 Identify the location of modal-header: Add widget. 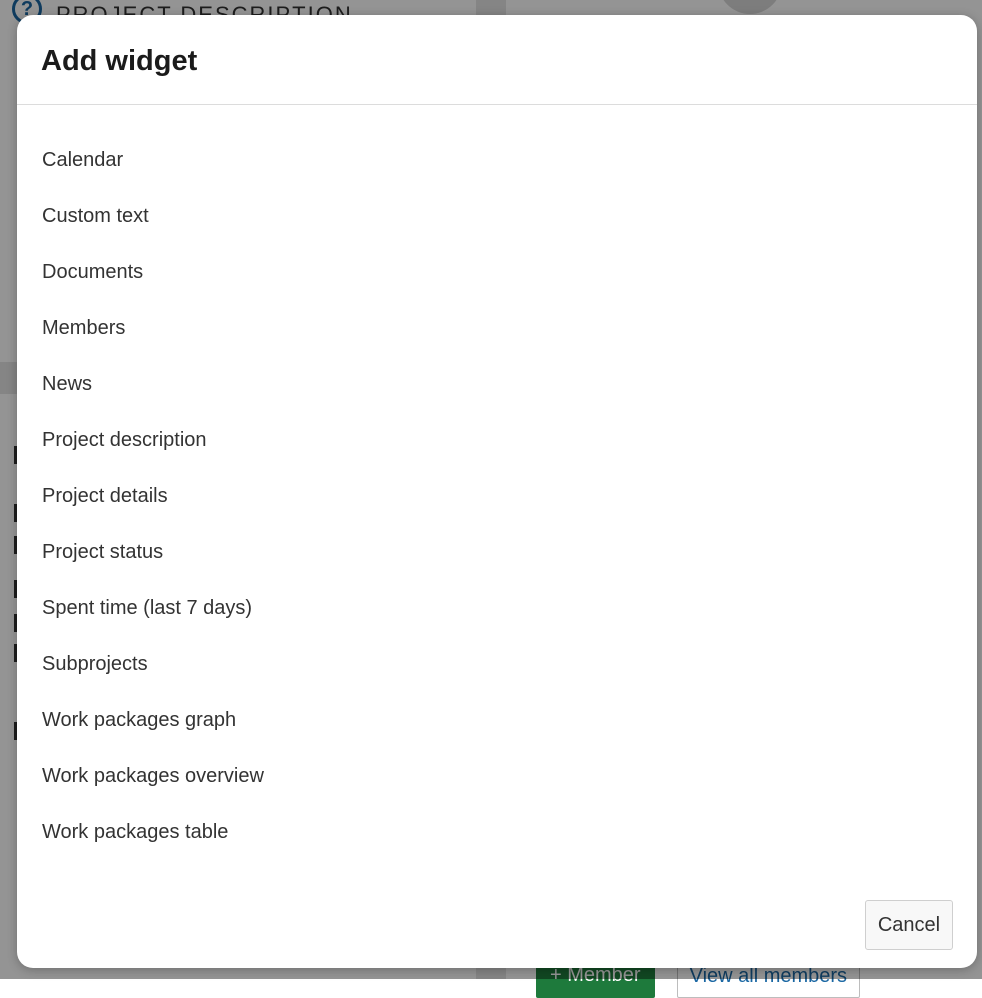
(497, 60).